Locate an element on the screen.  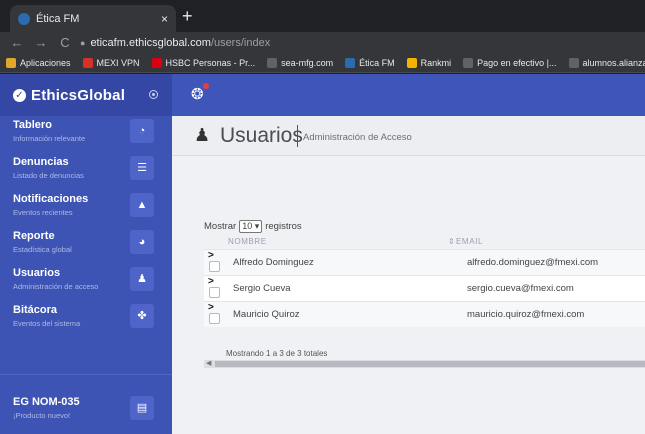
sidebar-item-title: Tablero is located at coordinates (32, 125).